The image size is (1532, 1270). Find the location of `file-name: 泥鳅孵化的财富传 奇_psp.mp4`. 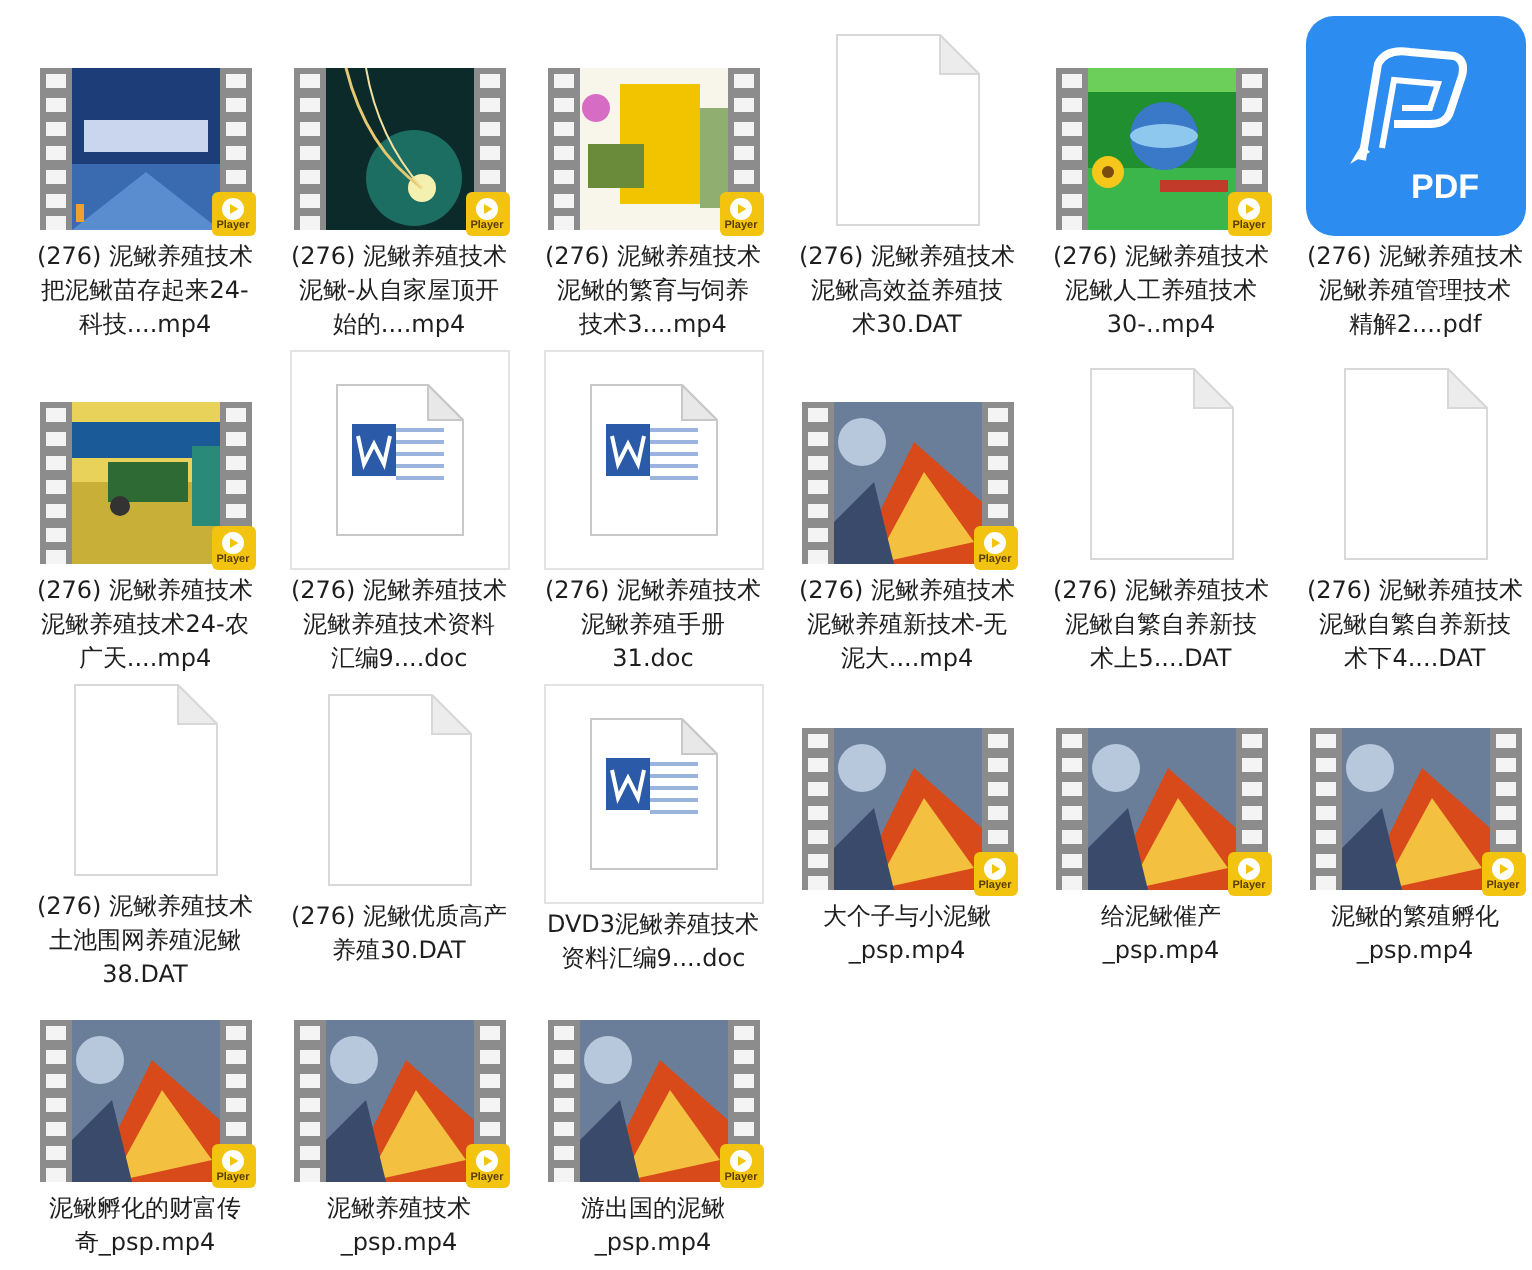

file-name: 泥鳅孵化的财富传 奇_psp.mp4 is located at coordinates (145, 1226).